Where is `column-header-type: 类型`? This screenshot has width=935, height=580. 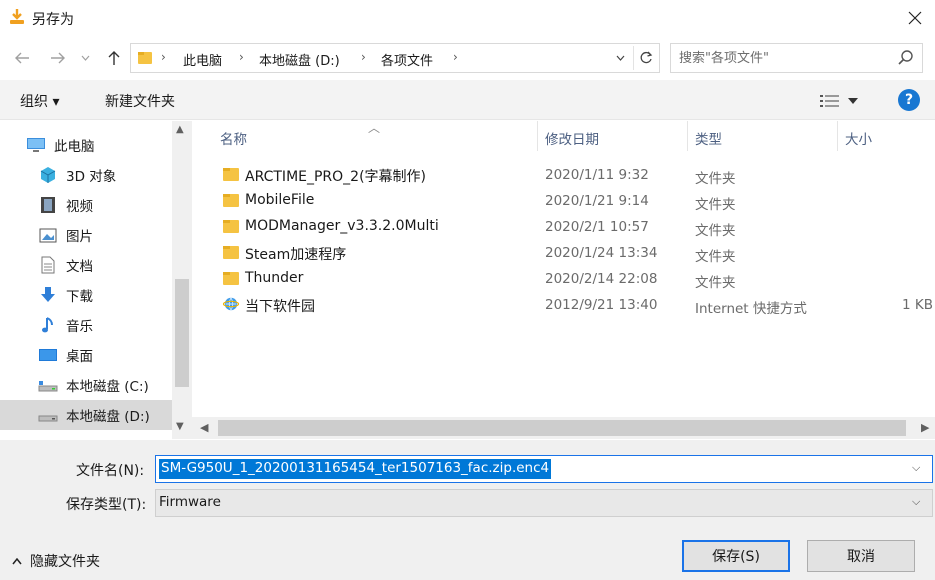
column-header-type: 类型 is located at coordinates (708, 138).